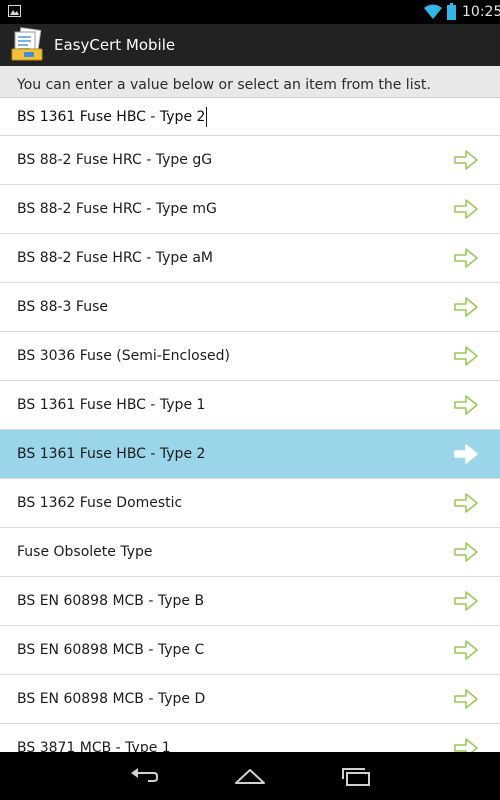  Describe the element at coordinates (250, 45) in the screenshot. I see `action-bar: EasyCert Mobile` at that location.